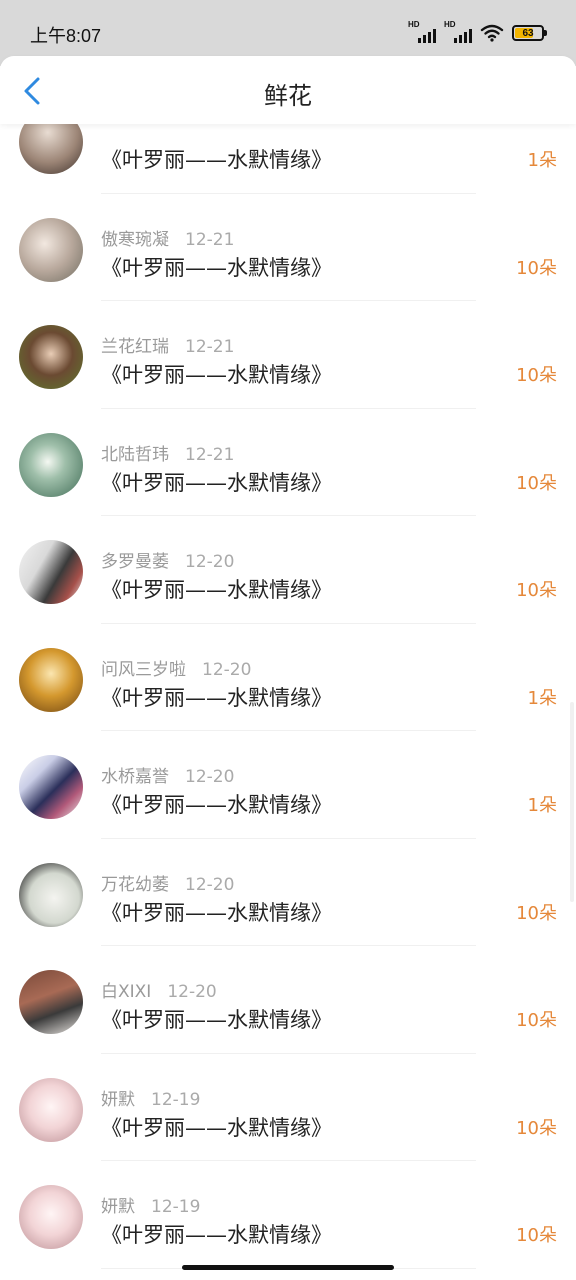 The height and width of the screenshot is (1280, 576). I want to click on item-meta: 万花幼萎 12-20, so click(167, 882).